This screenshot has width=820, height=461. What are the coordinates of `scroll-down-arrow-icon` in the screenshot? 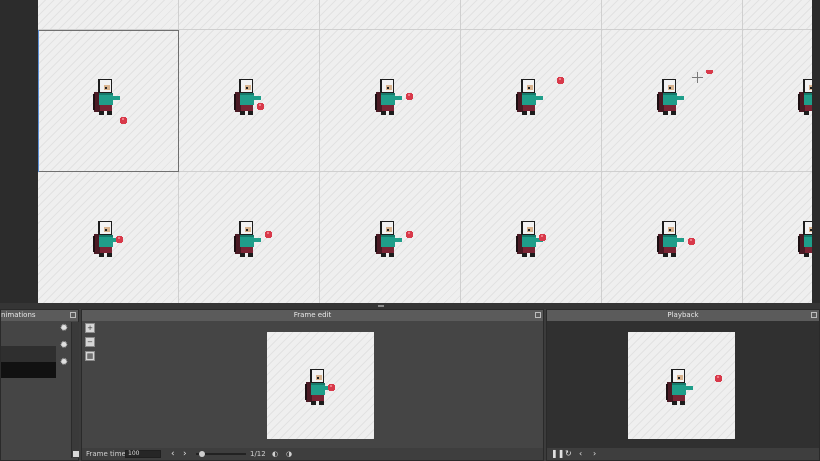 It's located at (76, 454).